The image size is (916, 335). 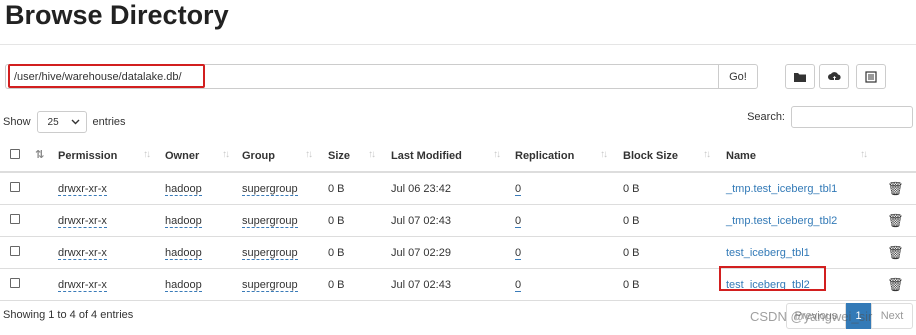 I want to click on select-all-checkbox, so click(x=15, y=154).